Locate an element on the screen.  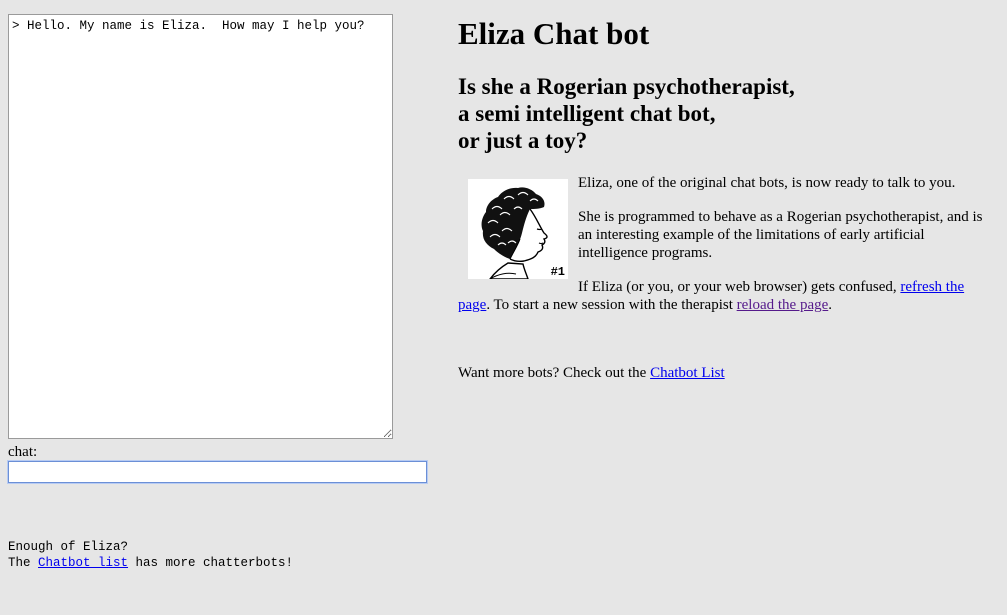
chat-label: chat: is located at coordinates (23, 452).